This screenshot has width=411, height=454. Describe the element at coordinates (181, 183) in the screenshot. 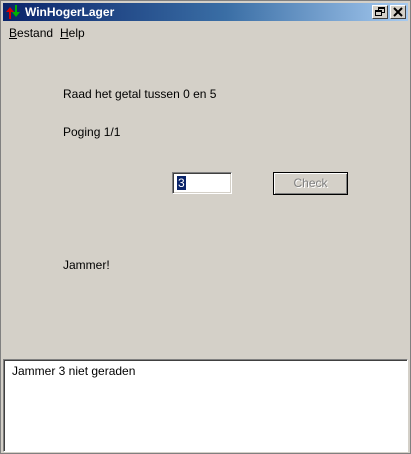

I see `guess-value: 3` at that location.